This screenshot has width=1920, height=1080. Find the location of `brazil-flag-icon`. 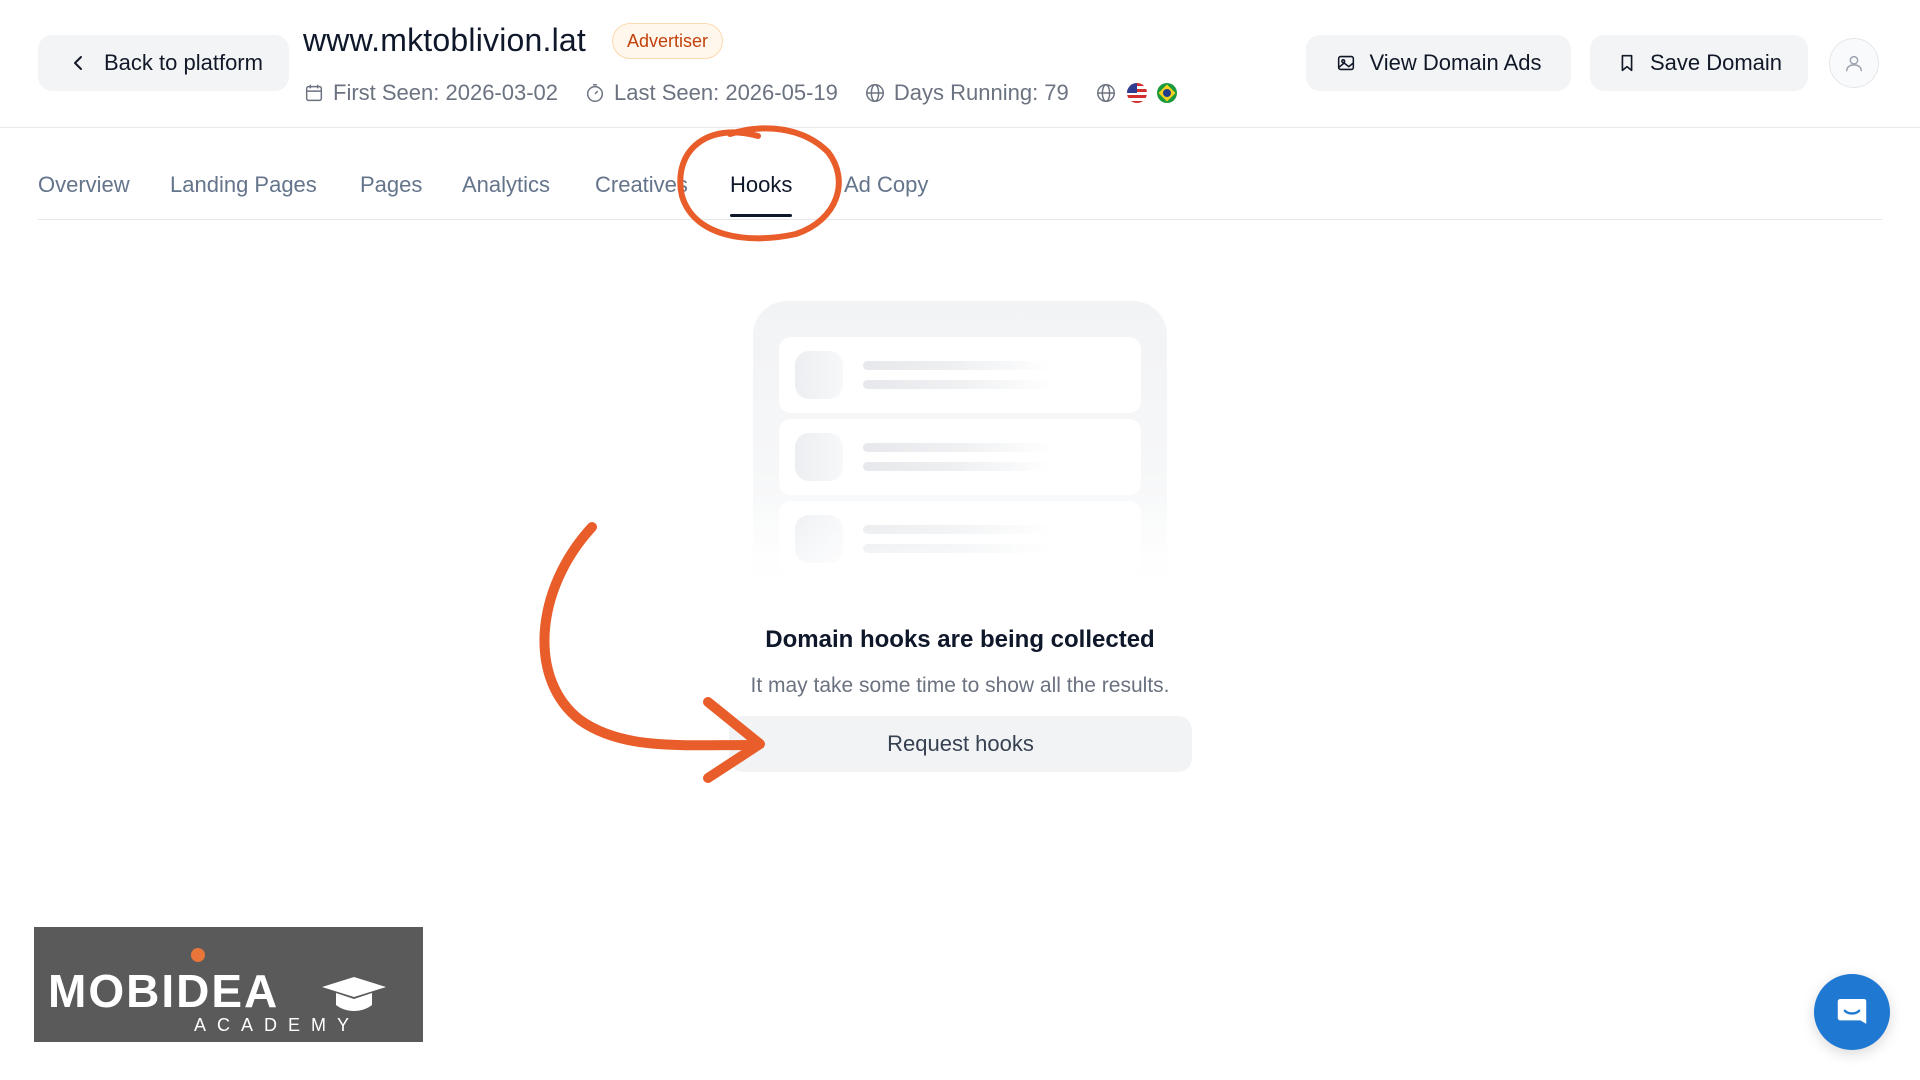

brazil-flag-icon is located at coordinates (1166, 93).